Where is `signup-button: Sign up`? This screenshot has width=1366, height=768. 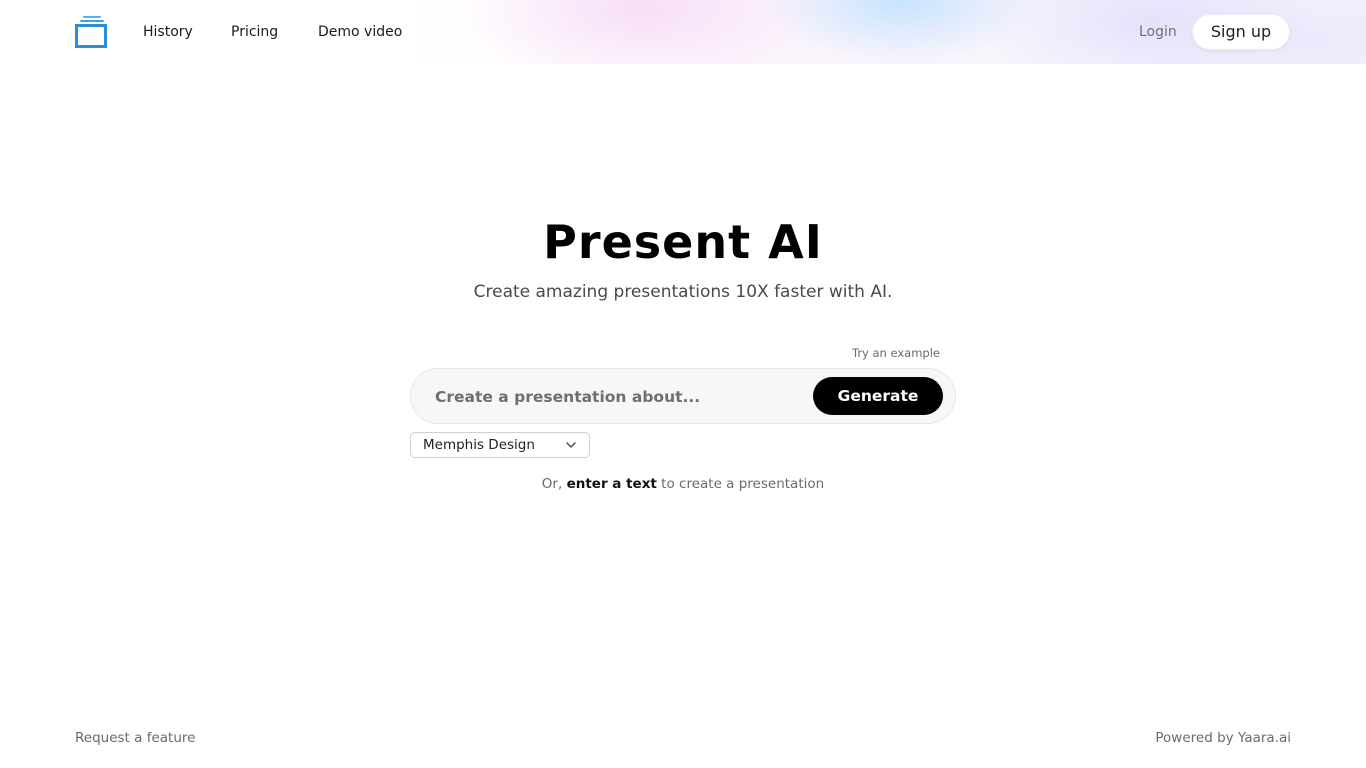
signup-button: Sign up is located at coordinates (1241, 32).